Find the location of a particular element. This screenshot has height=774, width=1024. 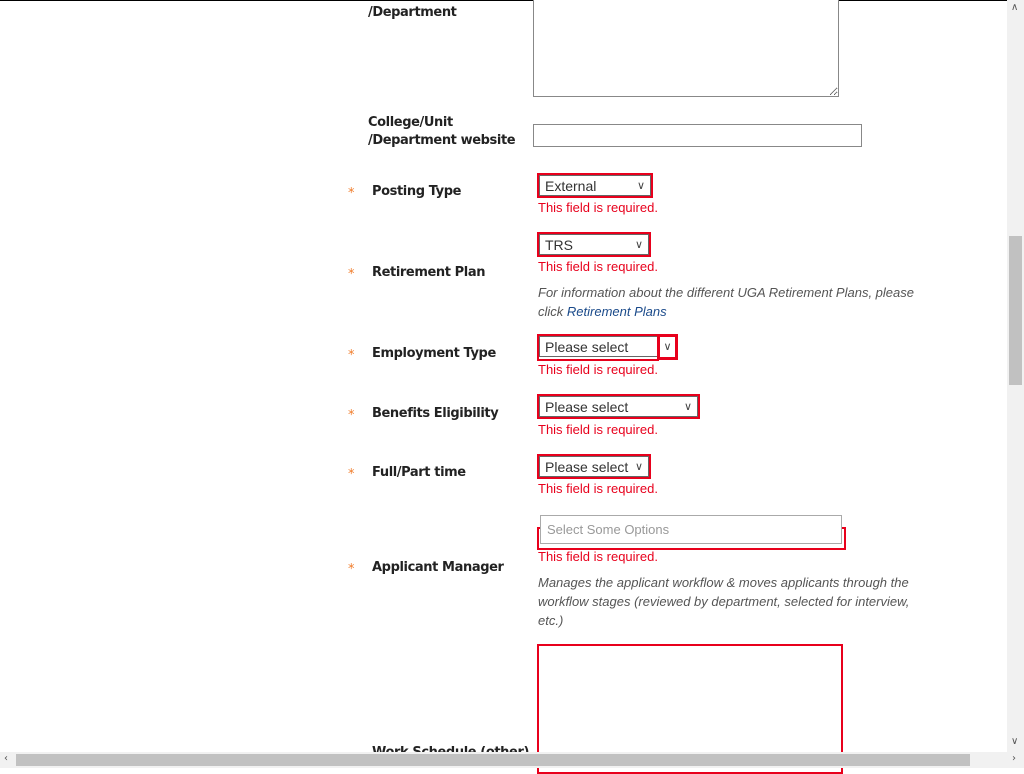

horizontal-scrollbar: ‹ › is located at coordinates (512, 760).